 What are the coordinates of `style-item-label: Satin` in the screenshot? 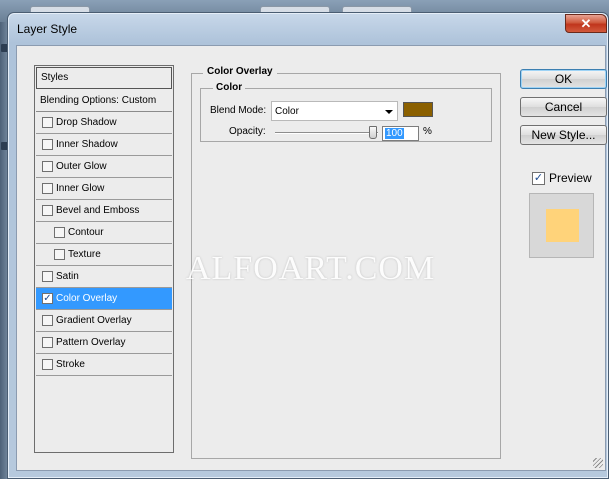 It's located at (67, 276).